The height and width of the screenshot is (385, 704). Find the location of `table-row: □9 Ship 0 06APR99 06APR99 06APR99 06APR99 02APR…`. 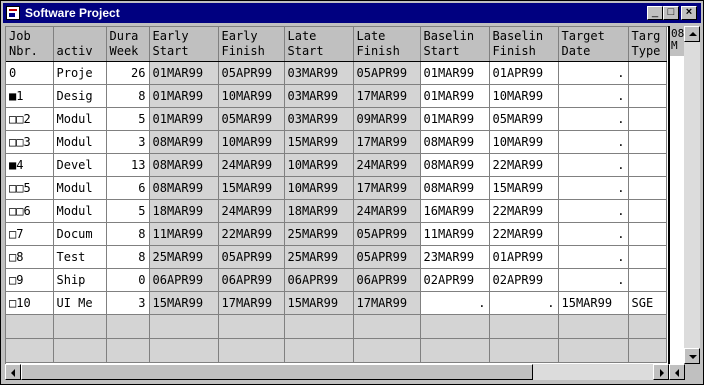

table-row: □9 Ship 0 06APR99 06APR99 06APR99 06APR99 02APR… is located at coordinates (336, 280).